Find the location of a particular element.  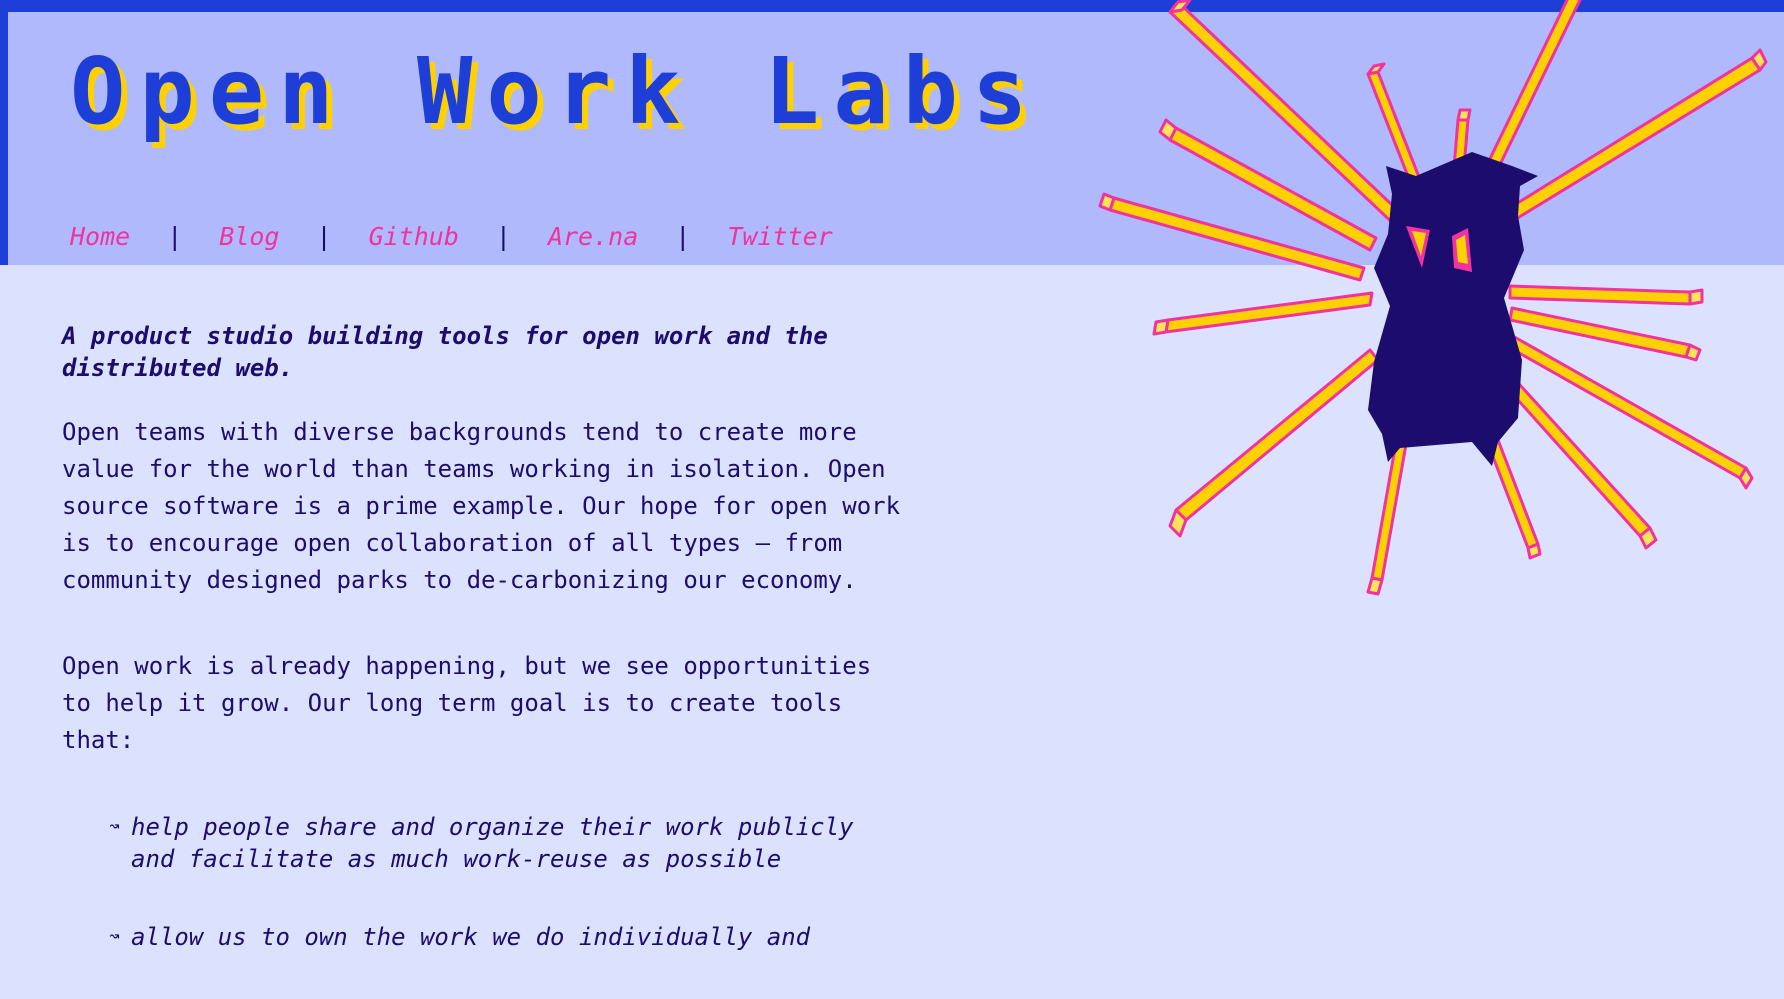

nav-link-arena: Are.na is located at coordinates (593, 237).